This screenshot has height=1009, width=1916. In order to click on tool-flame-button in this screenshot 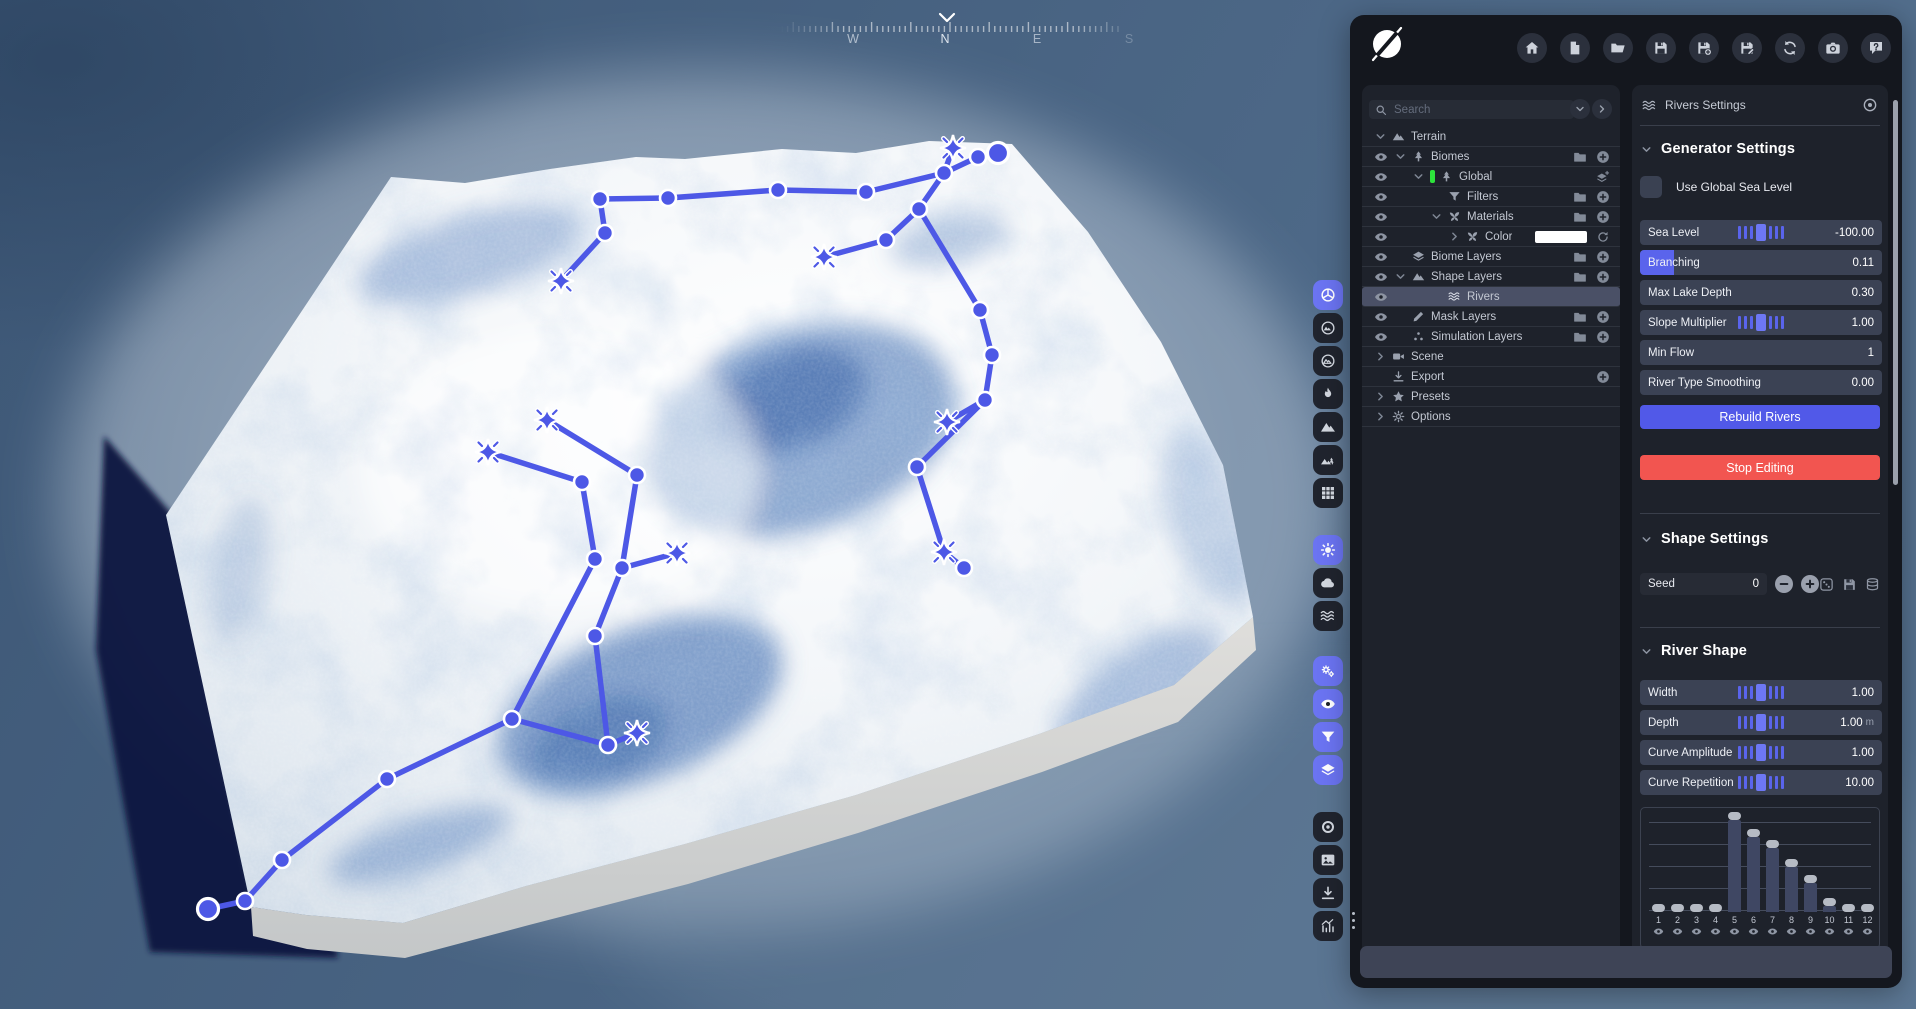, I will do `click(1328, 394)`.